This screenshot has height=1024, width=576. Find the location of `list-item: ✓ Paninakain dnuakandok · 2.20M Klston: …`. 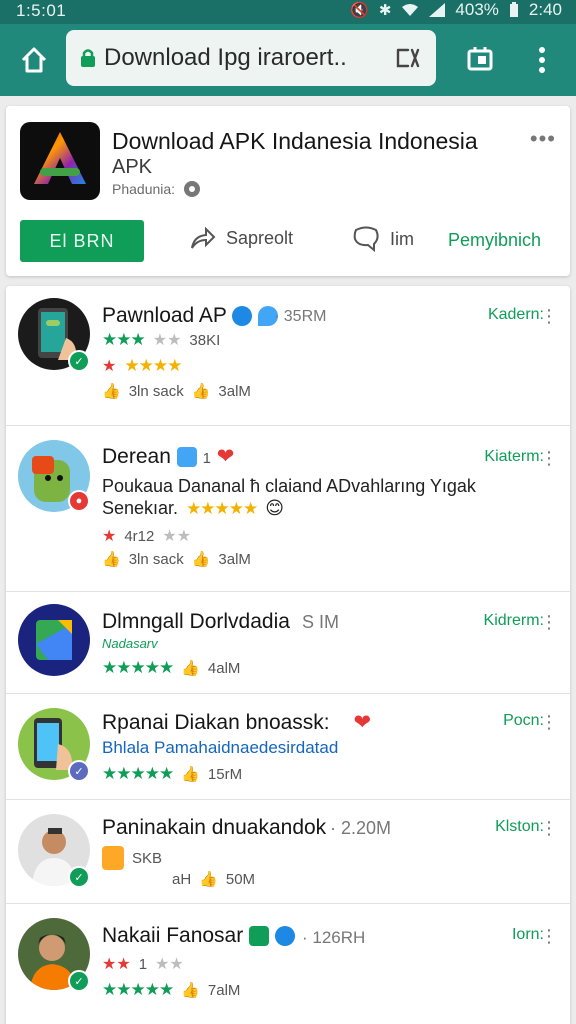

list-item: ✓ Paninakain dnuakandok · 2.20M Klston: … is located at coordinates (288, 852).